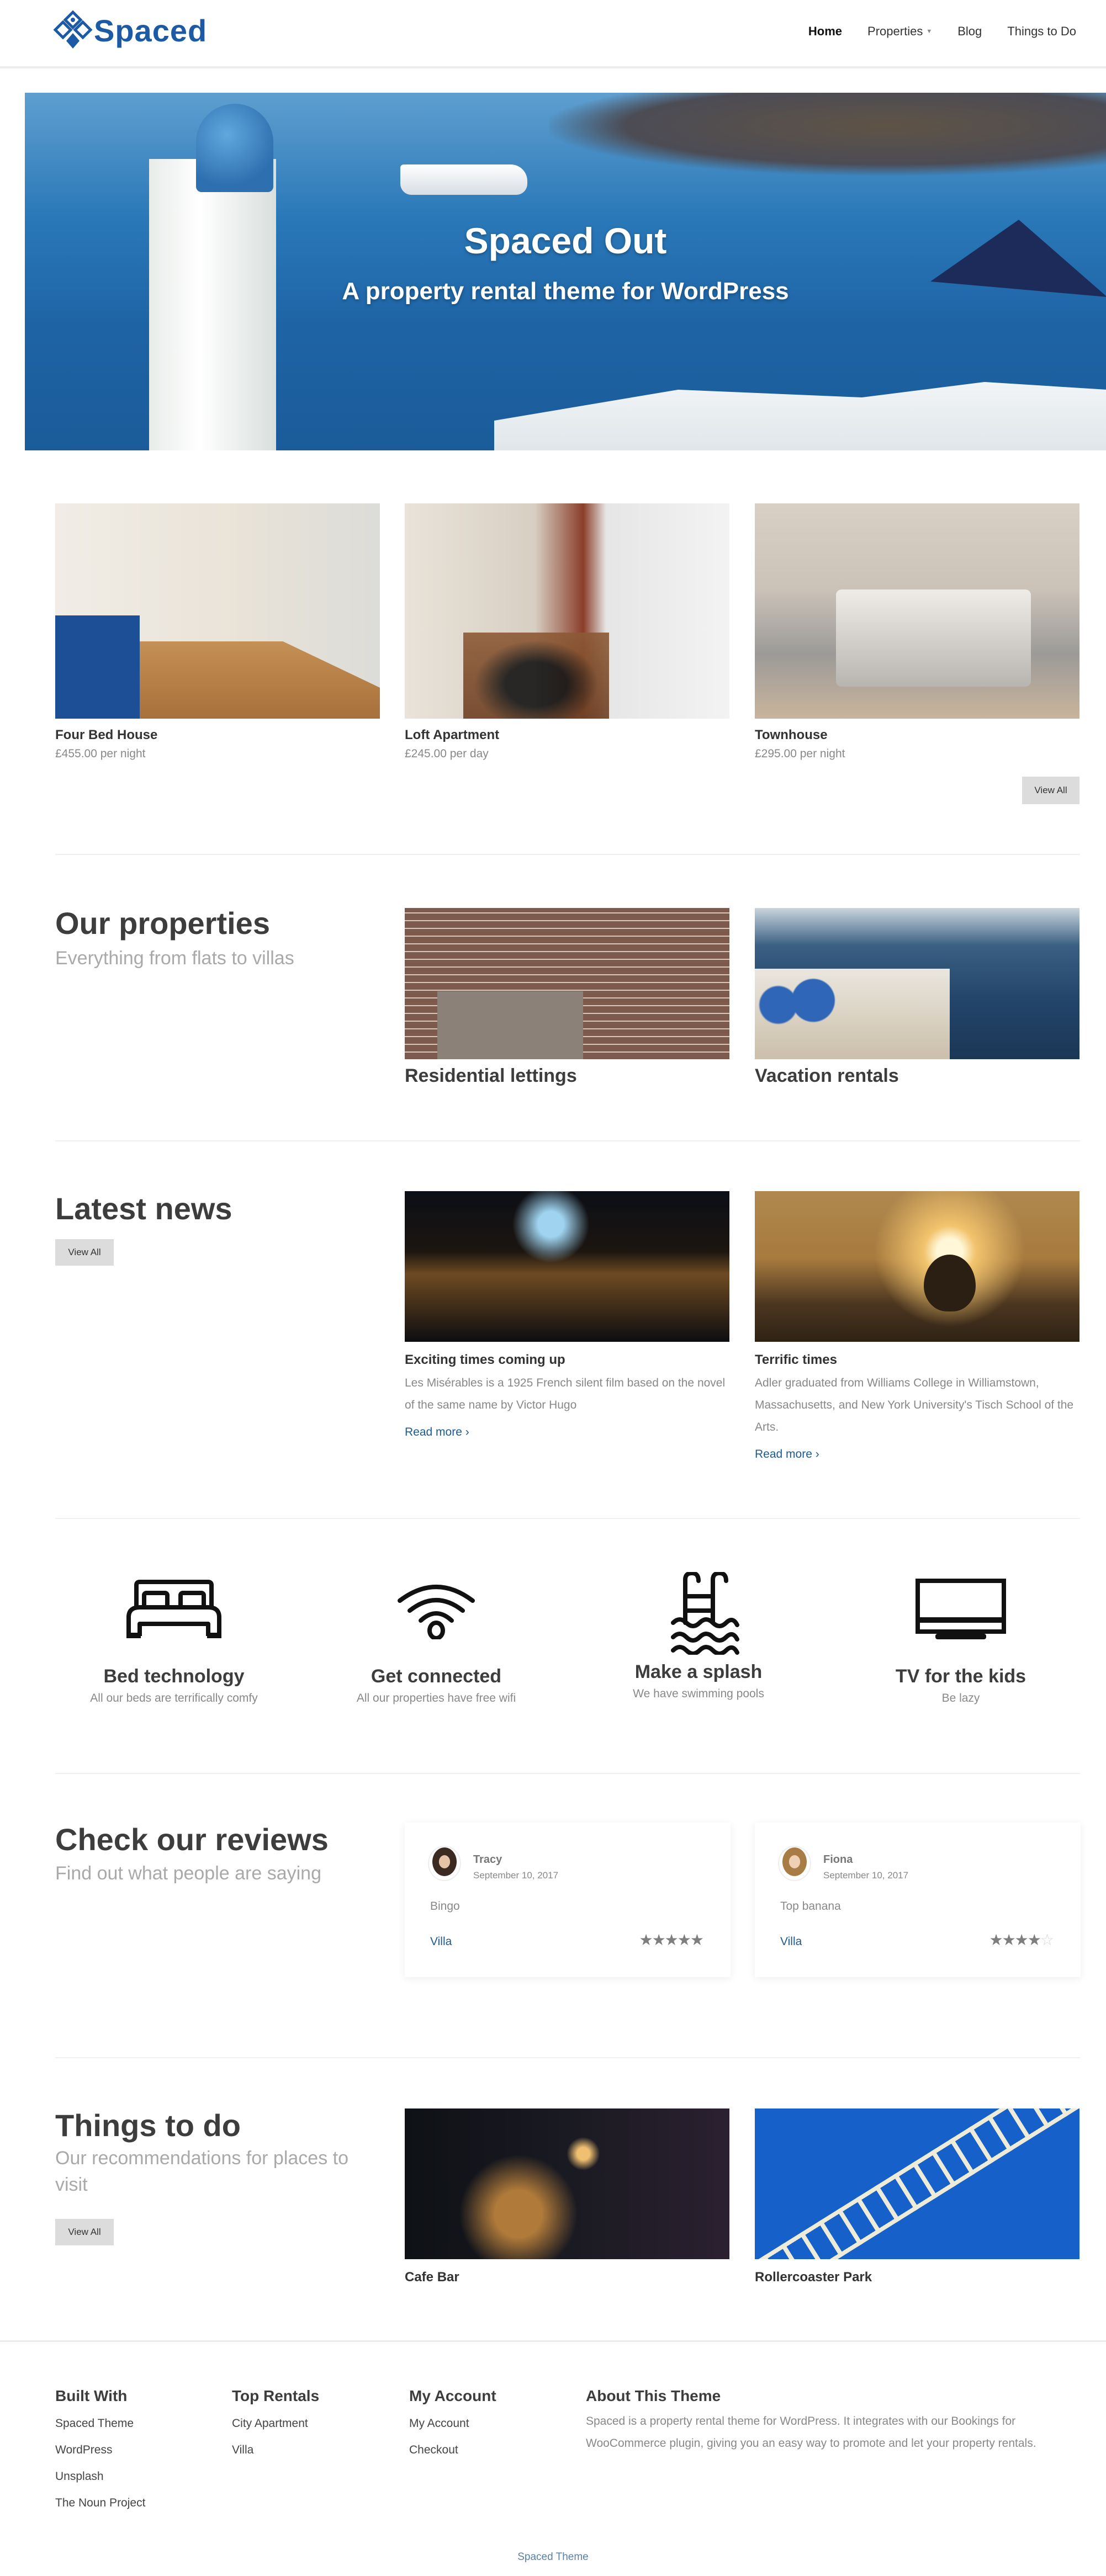 This screenshot has width=1106, height=2576. What do you see at coordinates (698, 1671) in the screenshot?
I see `feature-title: Make a splash` at bounding box center [698, 1671].